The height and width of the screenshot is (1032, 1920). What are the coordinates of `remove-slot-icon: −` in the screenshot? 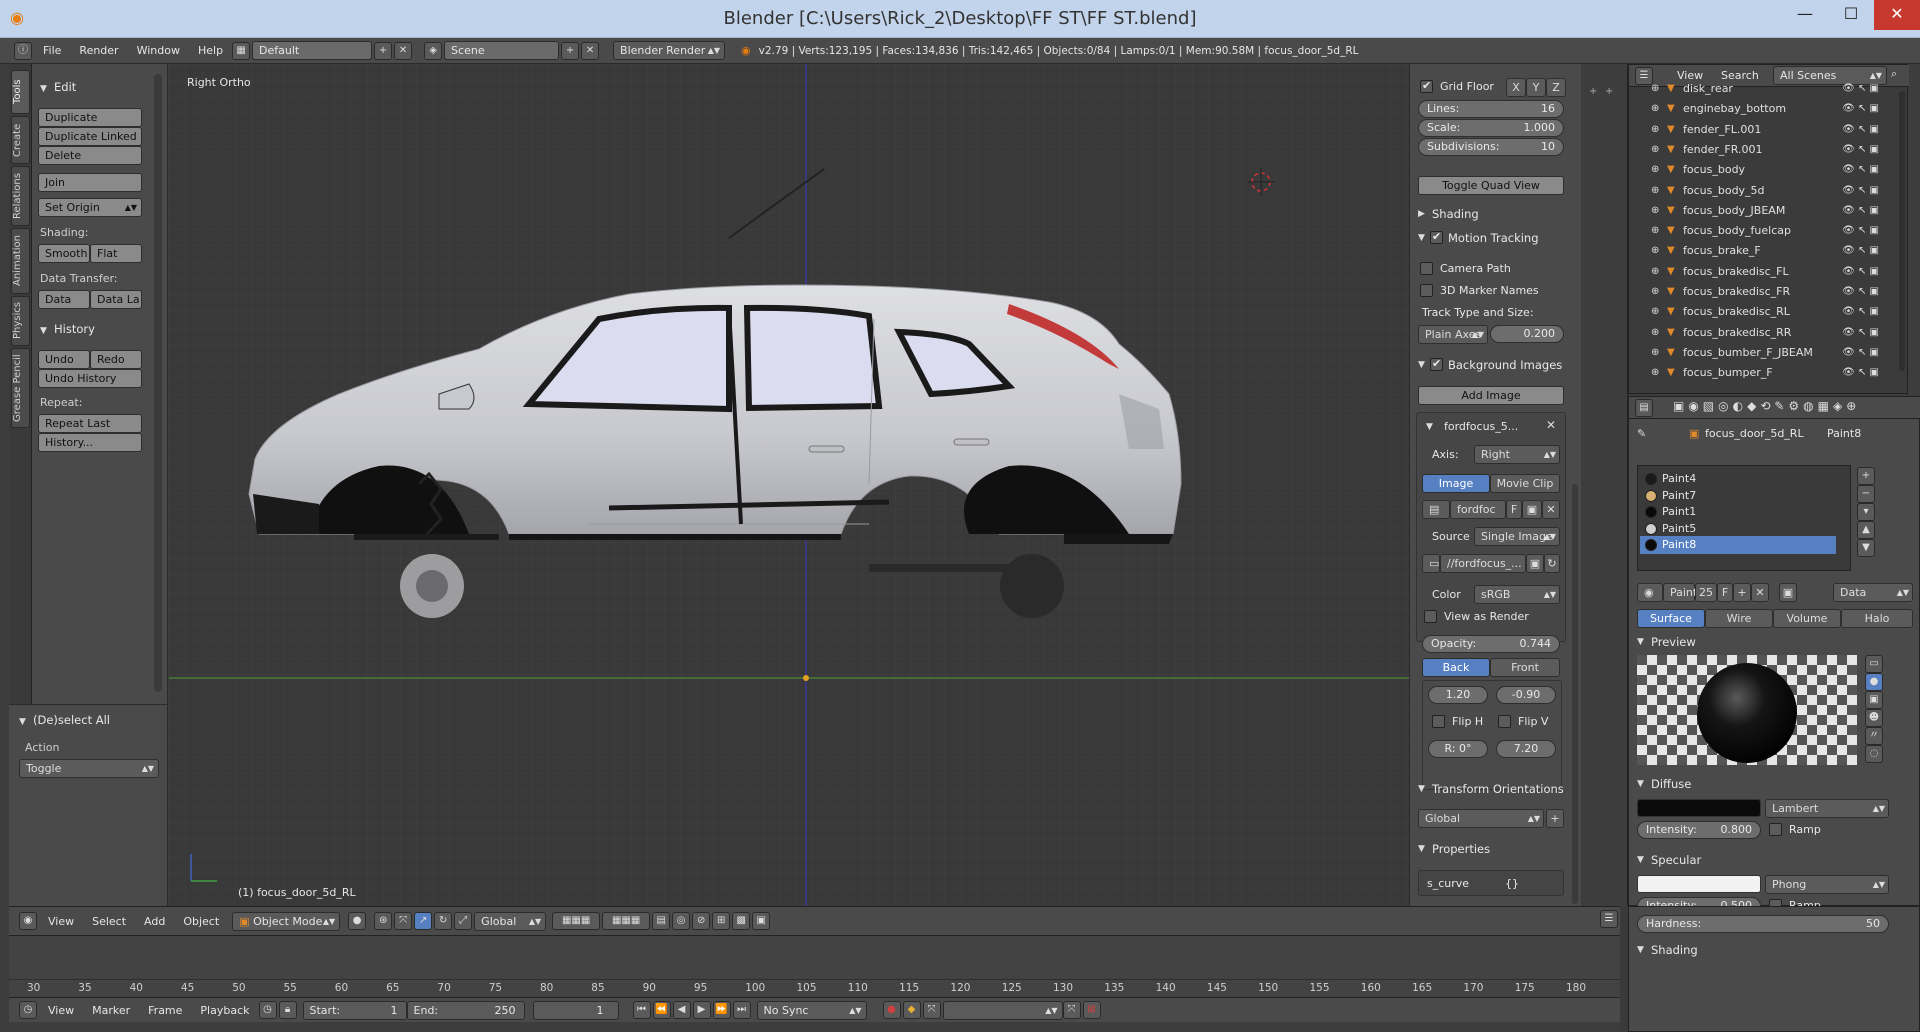 It's located at (1866, 494).